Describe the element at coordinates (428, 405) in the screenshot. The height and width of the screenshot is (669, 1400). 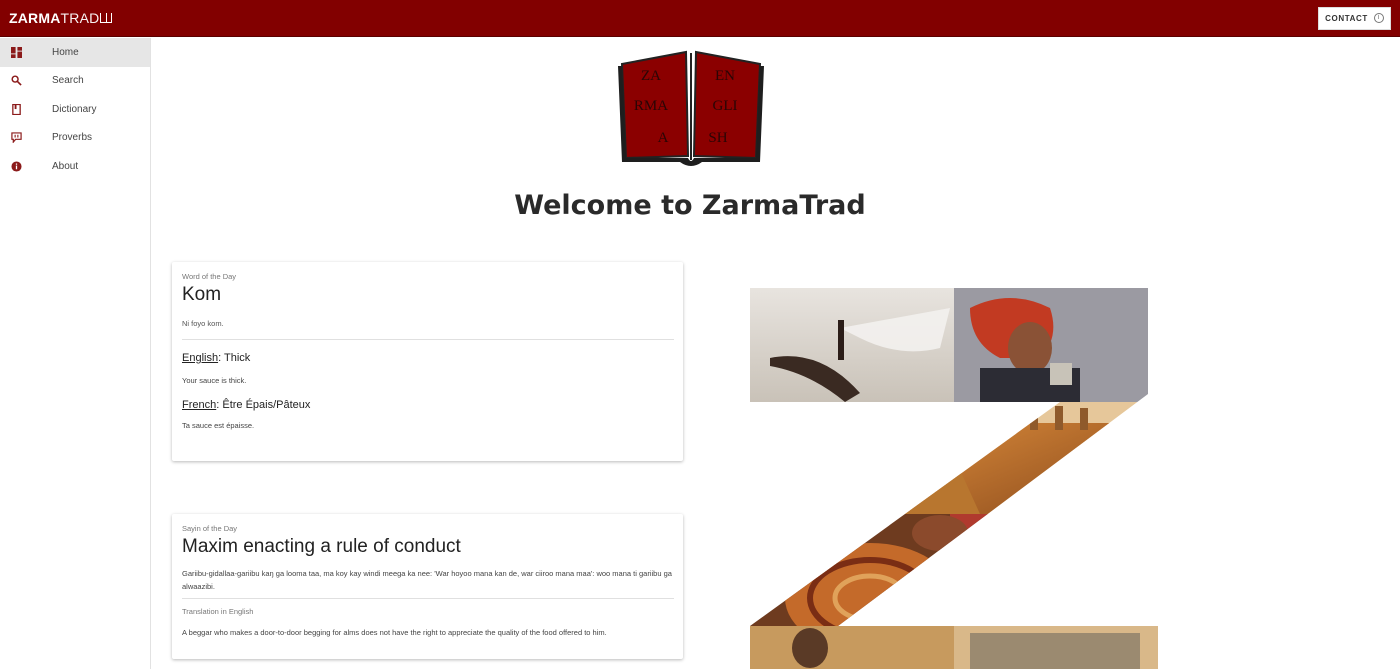
I see `french-translation: French: Être Épais/Pâteux` at that location.